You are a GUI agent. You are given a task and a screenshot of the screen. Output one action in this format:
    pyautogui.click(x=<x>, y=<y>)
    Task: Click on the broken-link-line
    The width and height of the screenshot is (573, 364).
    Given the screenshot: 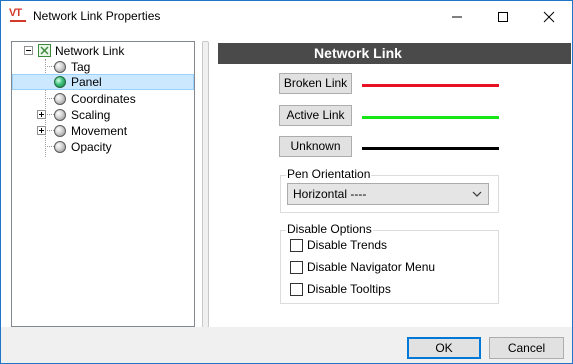 What is the action you would take?
    pyautogui.click(x=430, y=85)
    